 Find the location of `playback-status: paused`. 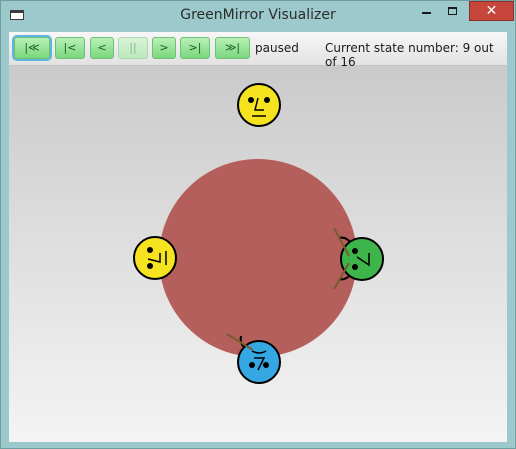

playback-status: paused is located at coordinates (277, 48).